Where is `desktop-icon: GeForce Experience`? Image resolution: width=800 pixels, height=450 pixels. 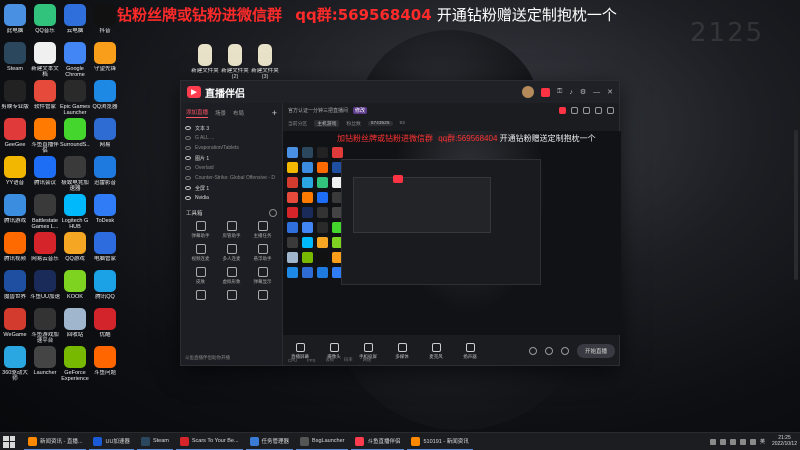 desktop-icon: GeForce Experience is located at coordinates (75, 364).